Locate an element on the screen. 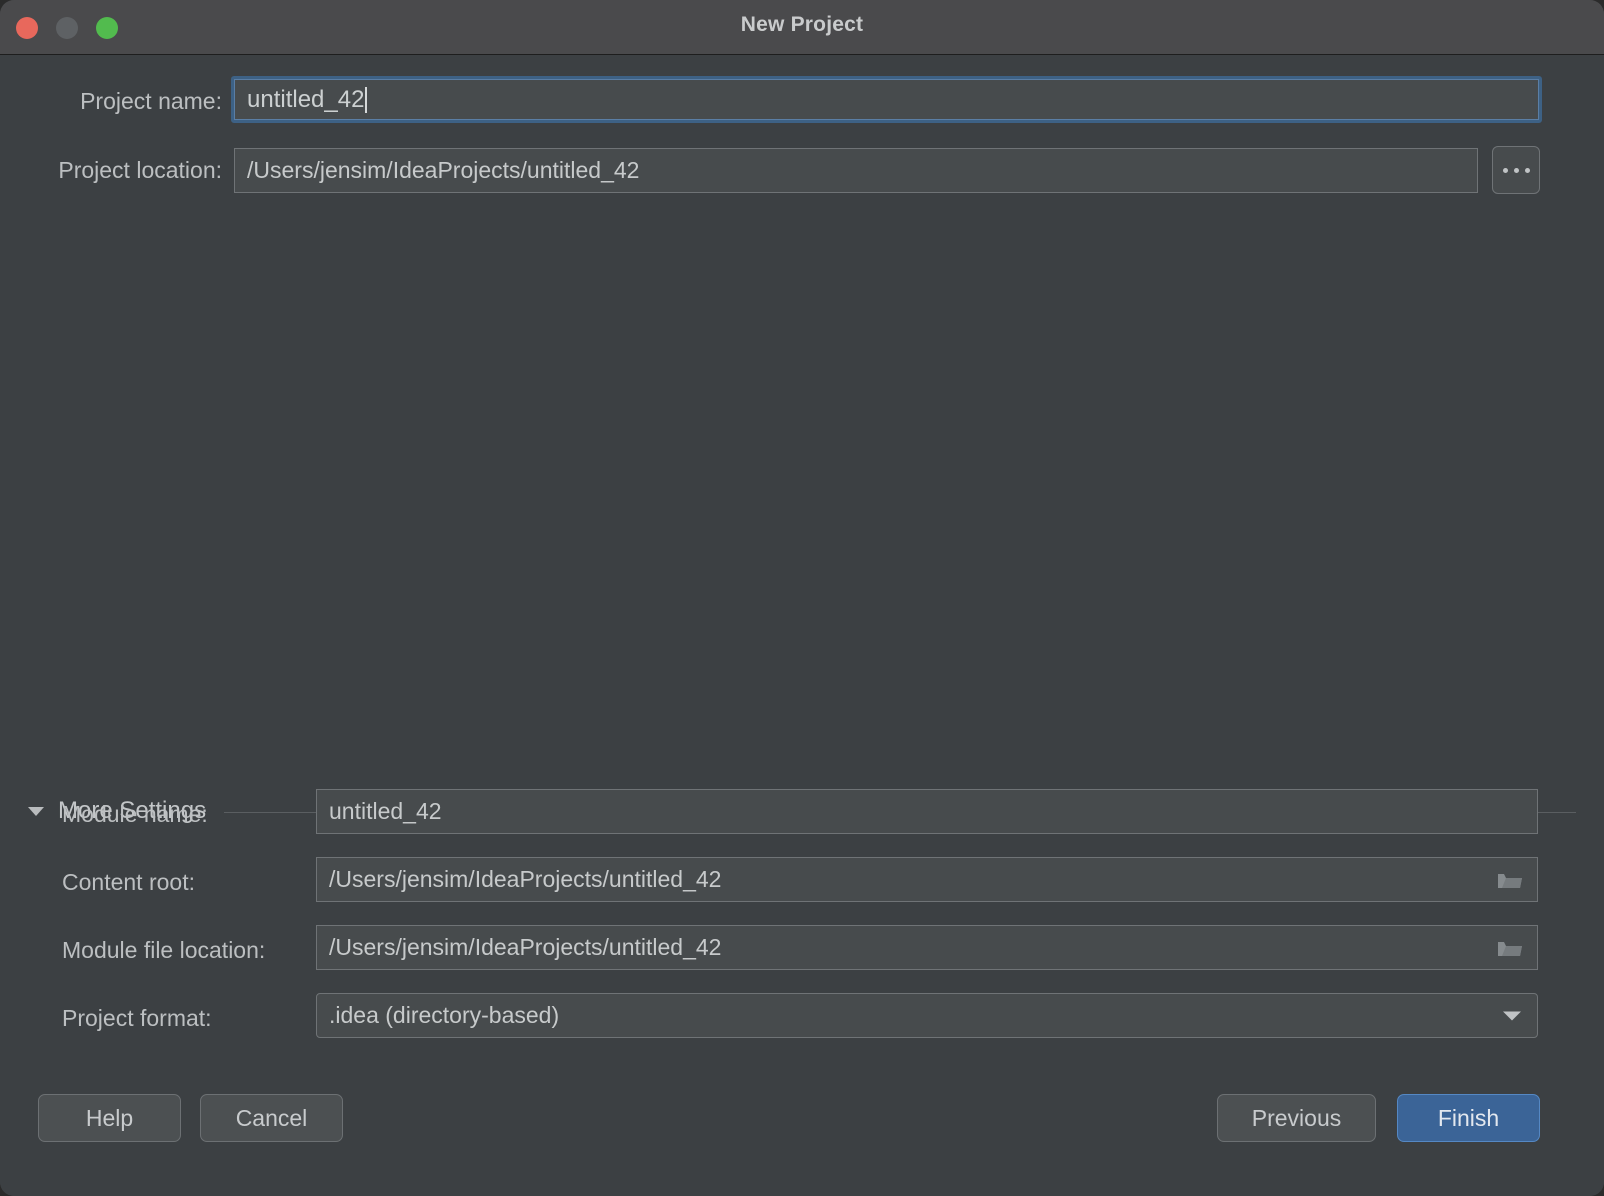  window-title: New Project is located at coordinates (802, 24).